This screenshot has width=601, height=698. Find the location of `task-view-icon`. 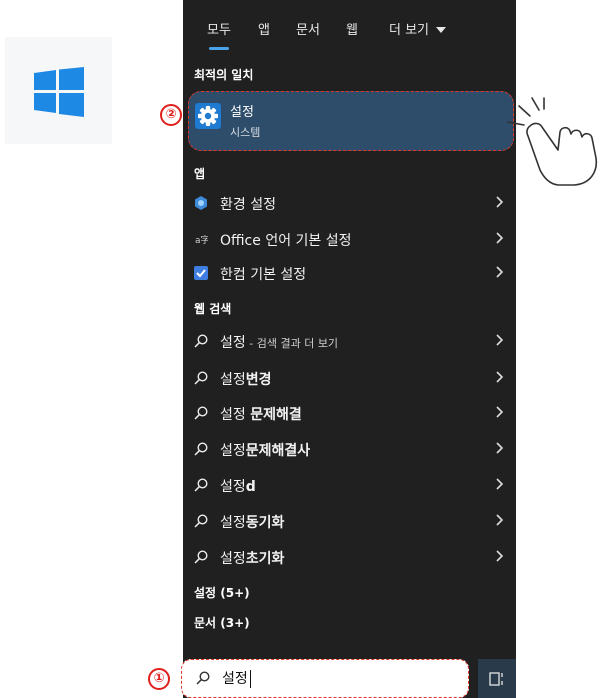

task-view-icon is located at coordinates (496, 679).